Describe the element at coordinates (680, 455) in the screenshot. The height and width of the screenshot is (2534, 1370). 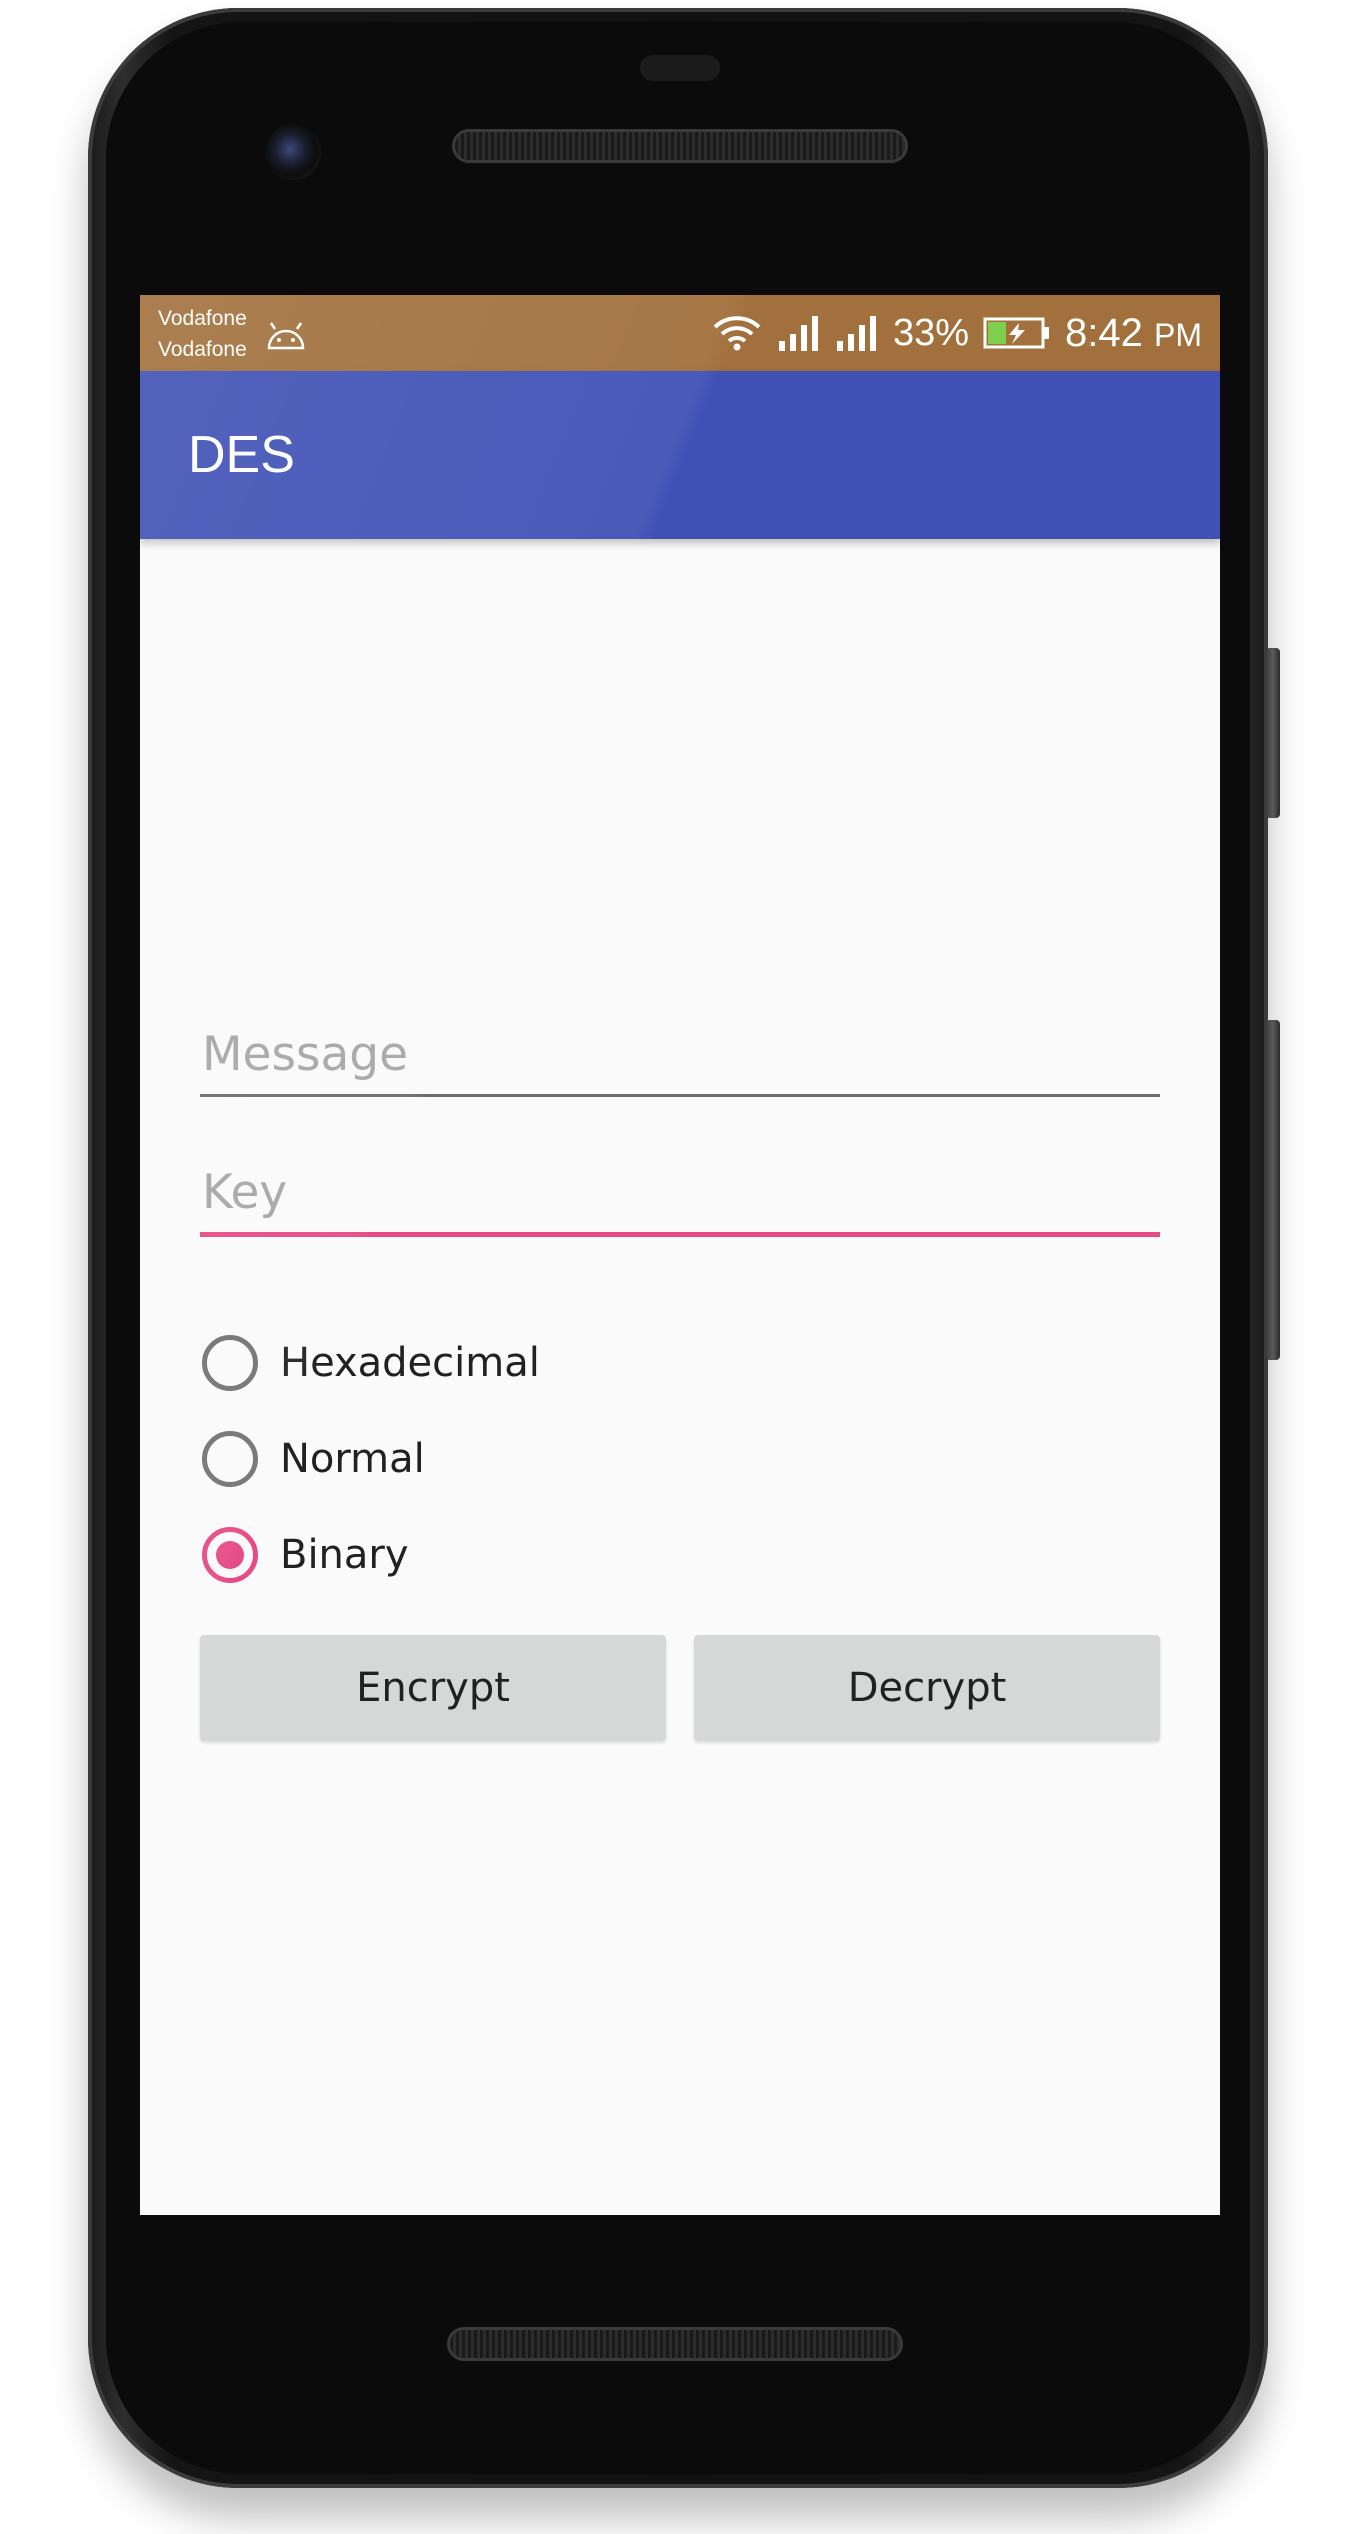
I see `app-toolbar: DES` at that location.